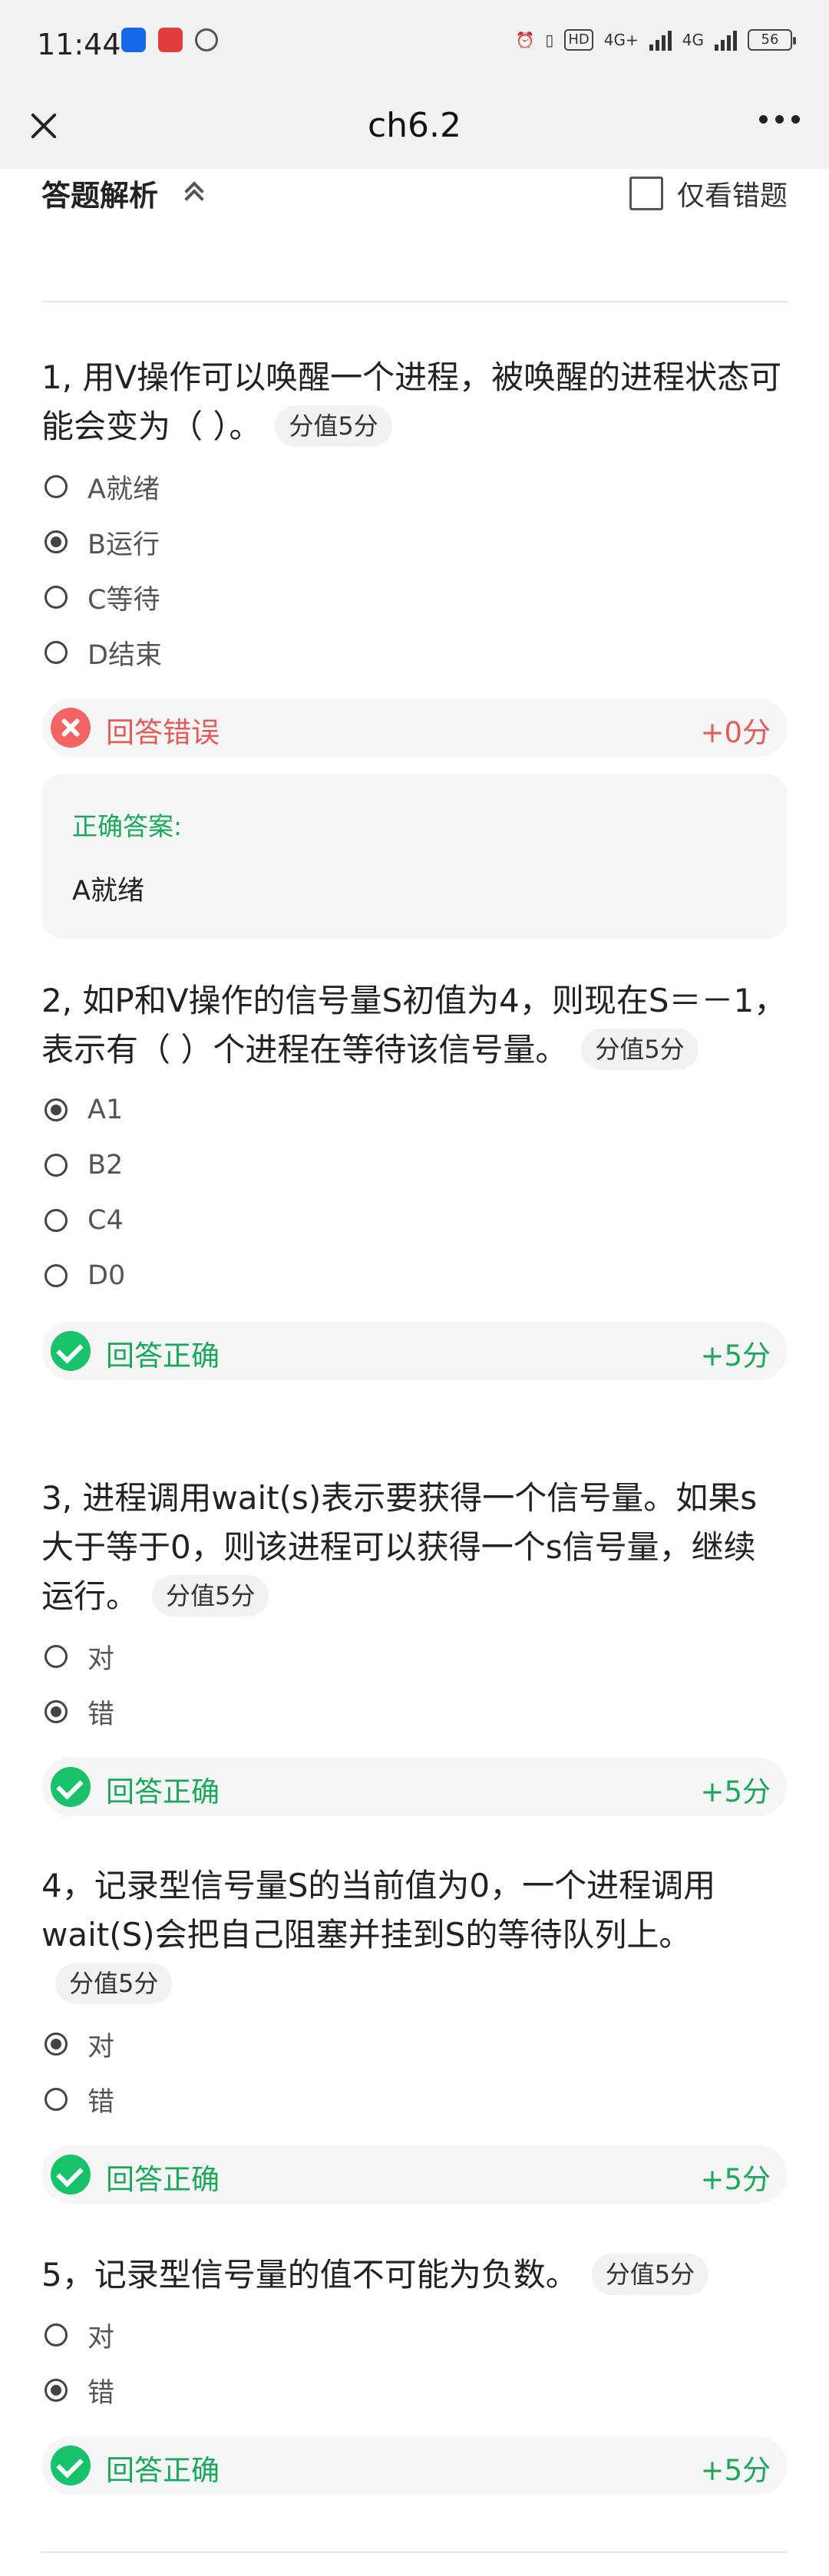  Describe the element at coordinates (414, 1275) in the screenshot. I see `option: D0` at that location.